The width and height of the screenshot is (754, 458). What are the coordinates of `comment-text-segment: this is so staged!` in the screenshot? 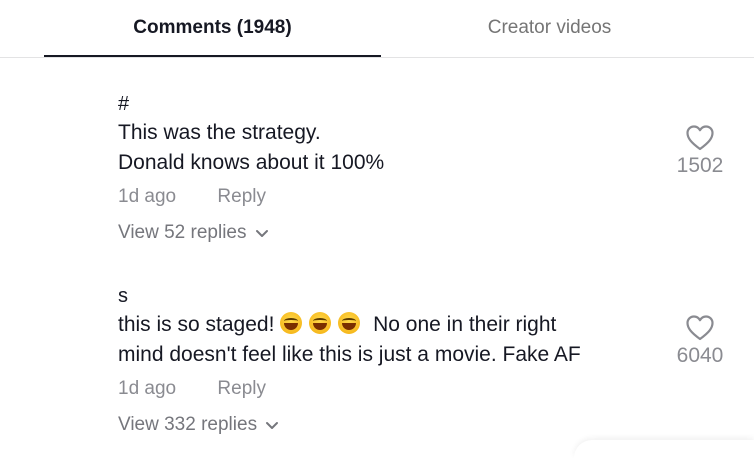 It's located at (196, 324).